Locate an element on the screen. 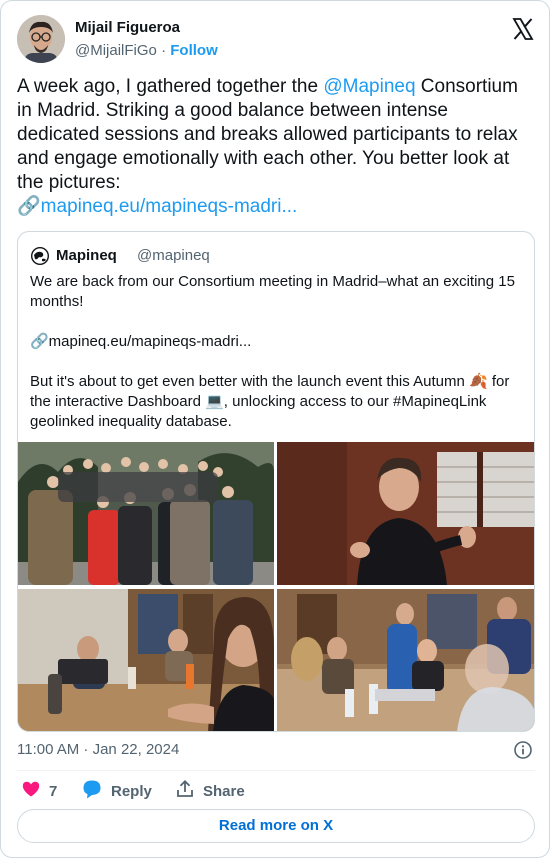  quoted-author-handle: @mapineq is located at coordinates (173, 255).